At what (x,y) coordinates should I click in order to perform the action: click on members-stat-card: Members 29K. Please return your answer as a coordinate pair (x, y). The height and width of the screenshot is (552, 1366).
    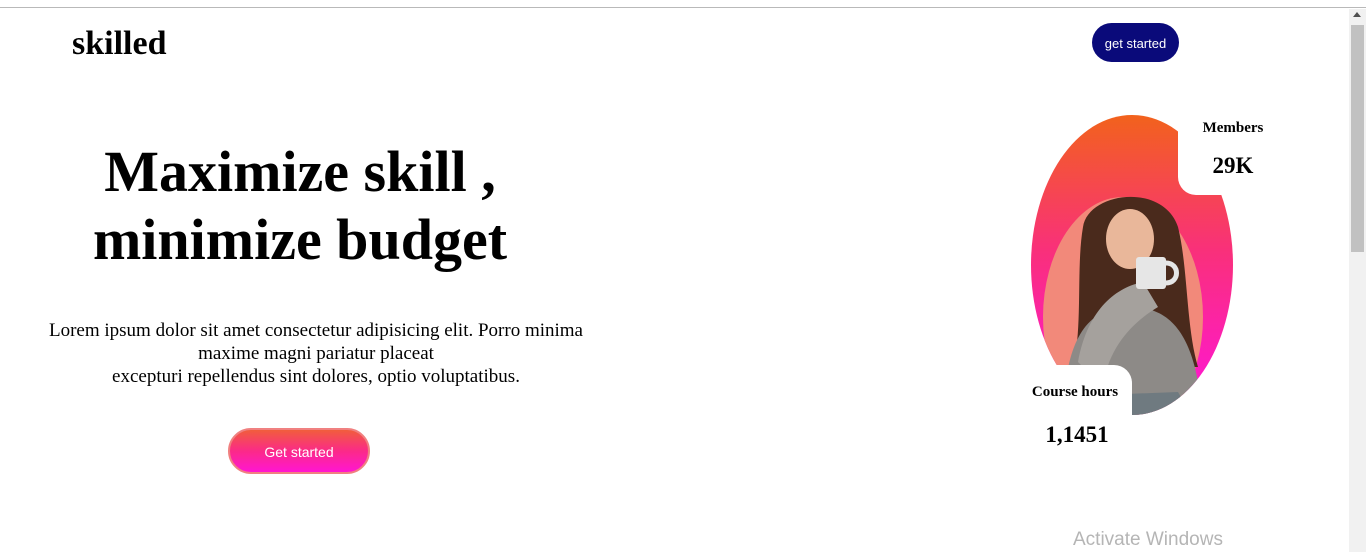
    Looking at the image, I should click on (1233, 150).